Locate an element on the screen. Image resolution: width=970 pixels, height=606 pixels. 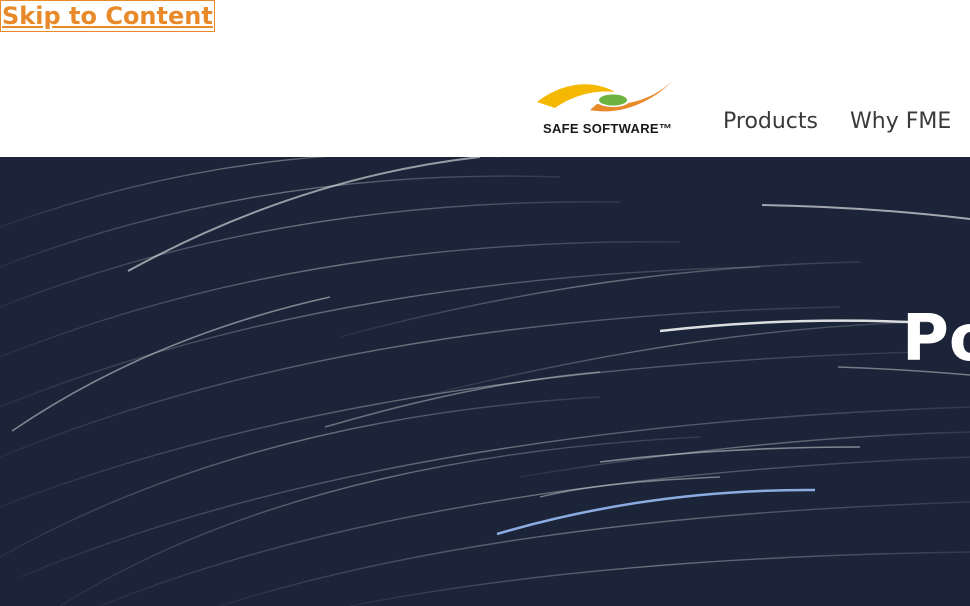
hero-title: Po is located at coordinates (936, 339).